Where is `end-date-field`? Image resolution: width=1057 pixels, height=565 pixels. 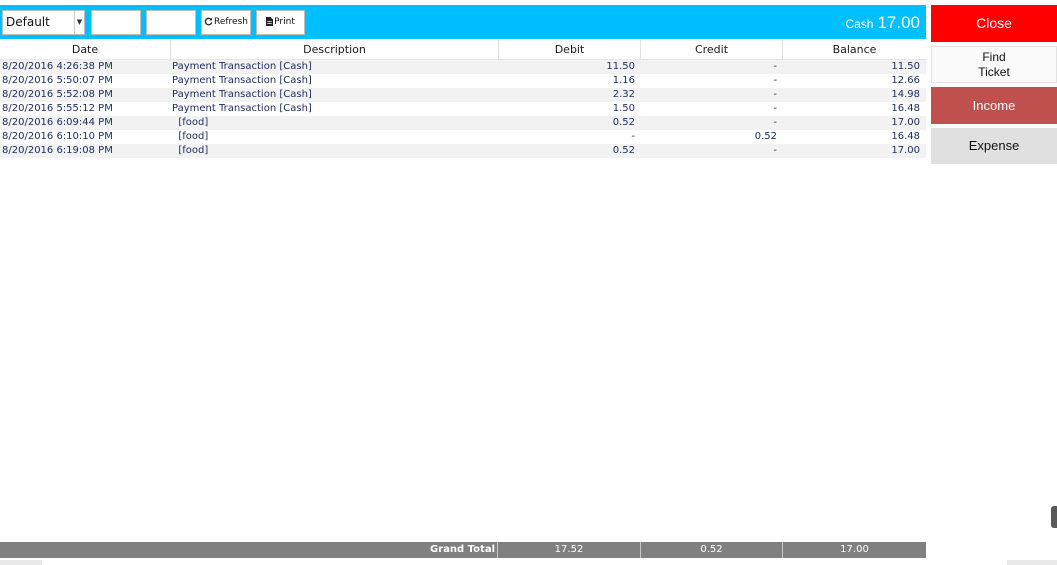 end-date-field is located at coordinates (171, 22).